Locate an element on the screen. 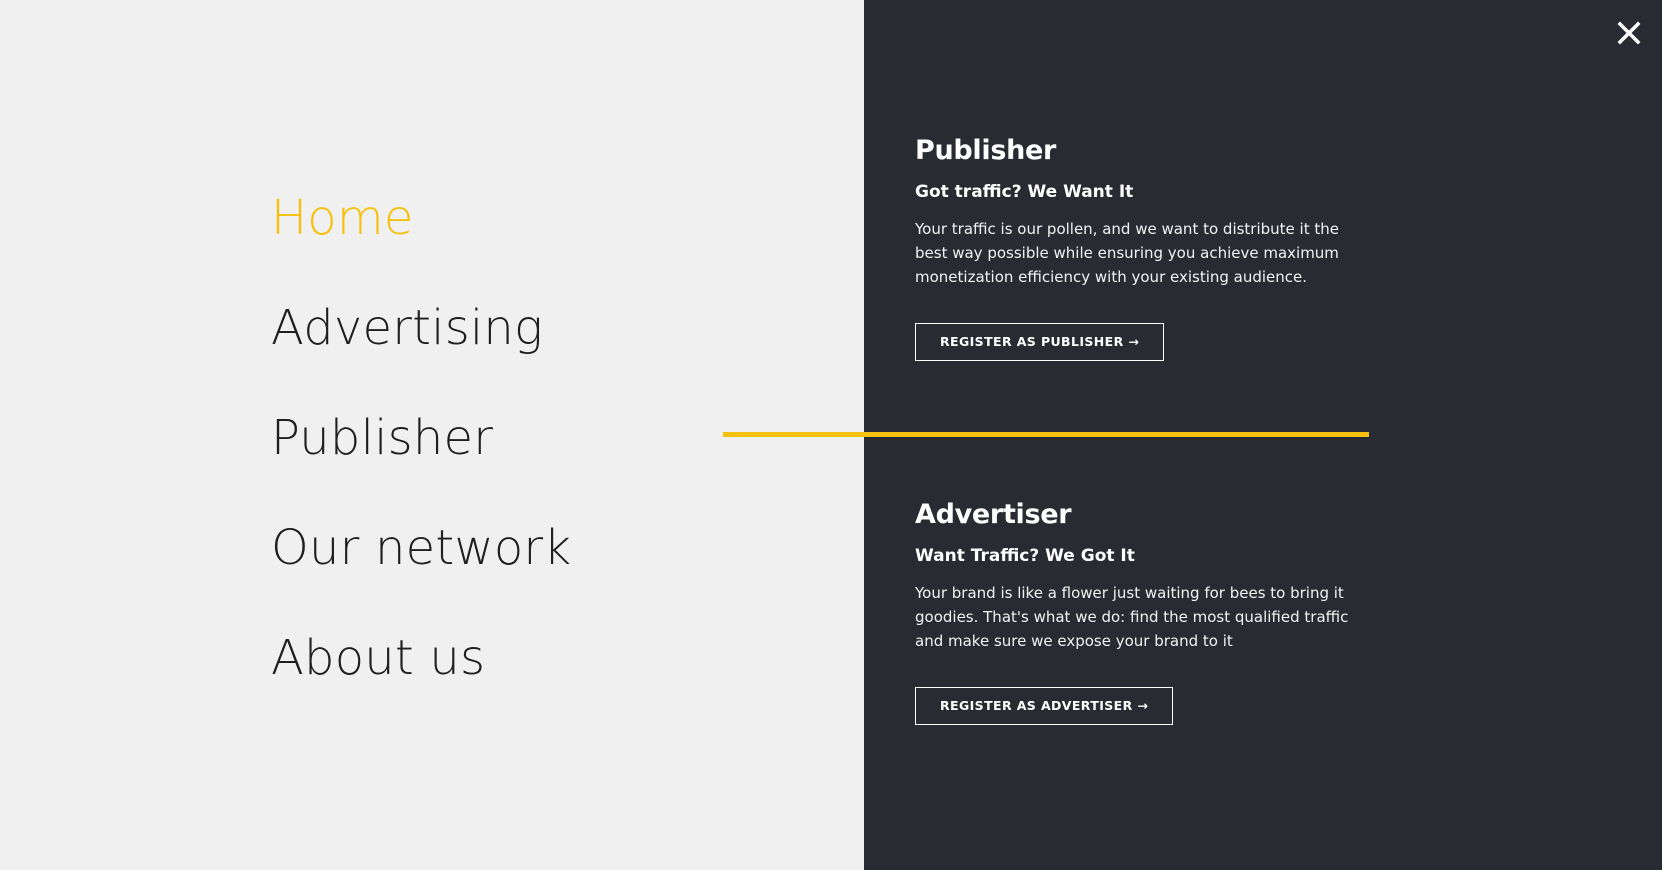  nav-item-our-network: Our network is located at coordinates (421, 565).